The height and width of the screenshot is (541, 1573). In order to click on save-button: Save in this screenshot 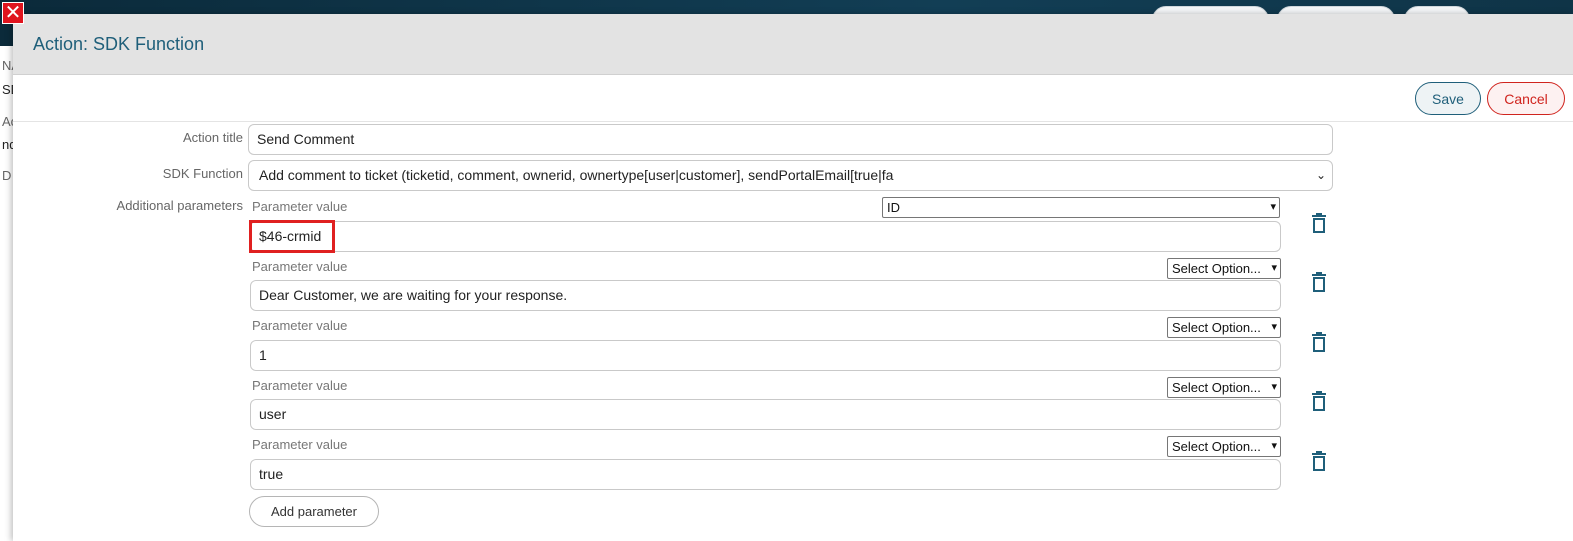, I will do `click(1448, 98)`.